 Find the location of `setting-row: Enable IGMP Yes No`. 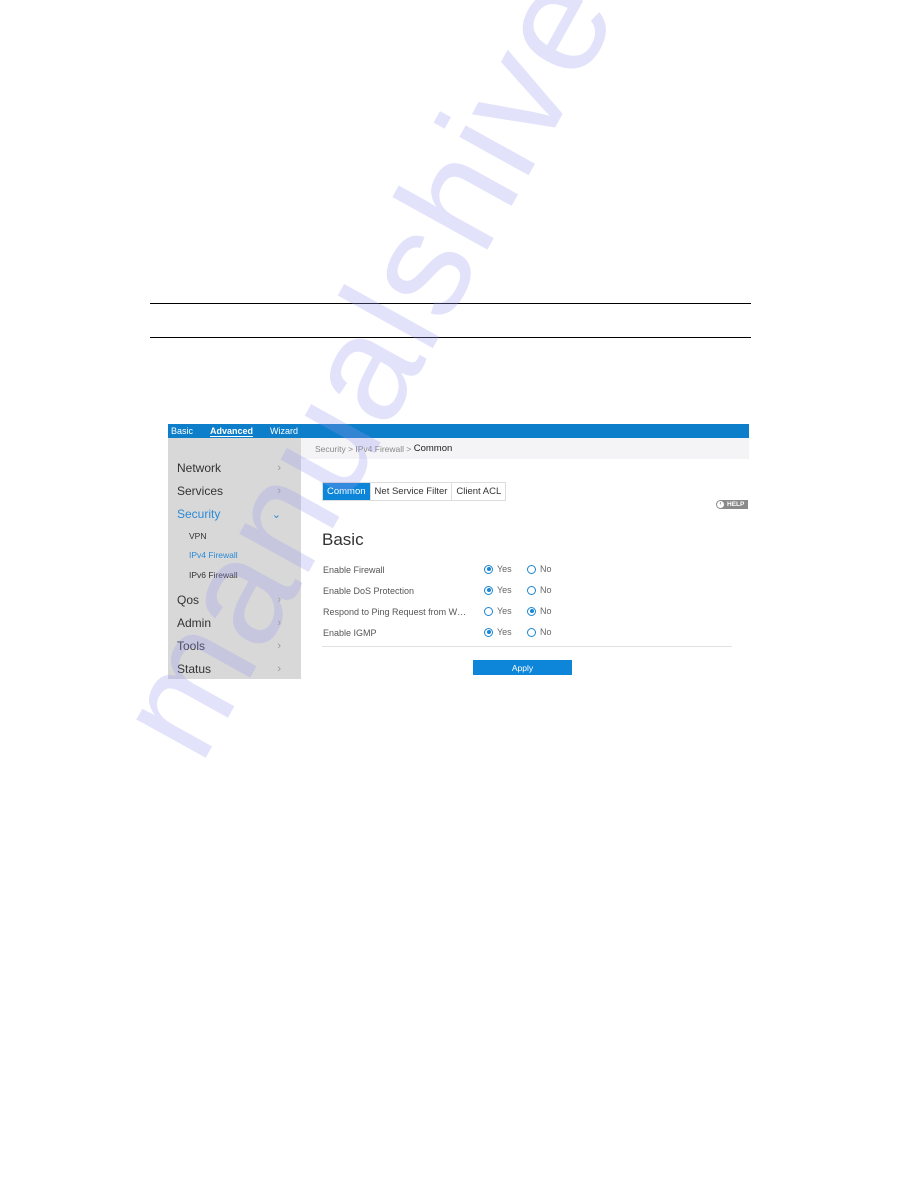

setting-row: Enable IGMP Yes No is located at coordinates (533, 633).